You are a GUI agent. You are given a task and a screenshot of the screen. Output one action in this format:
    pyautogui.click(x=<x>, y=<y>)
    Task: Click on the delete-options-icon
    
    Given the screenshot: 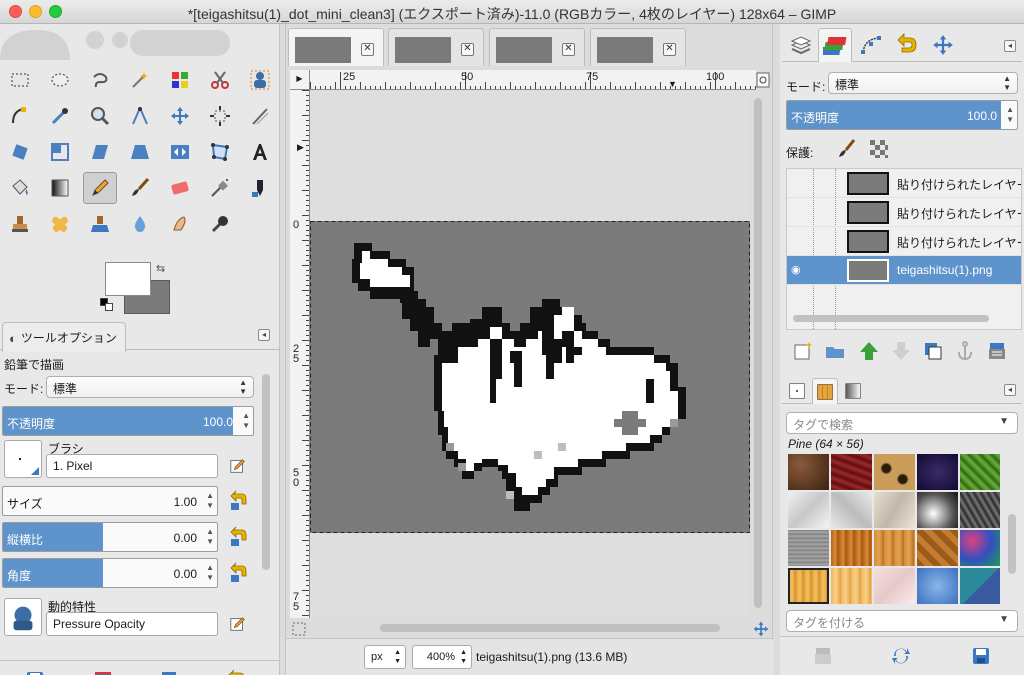 What is the action you would take?
    pyautogui.click(x=169, y=672)
    